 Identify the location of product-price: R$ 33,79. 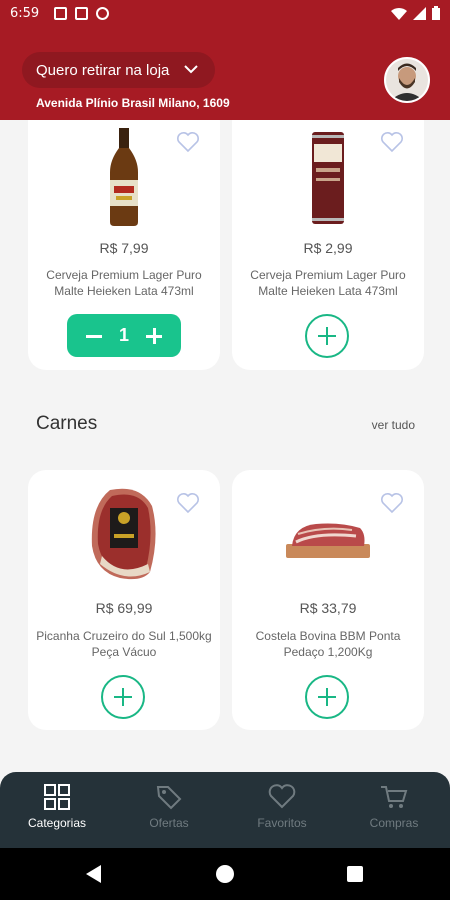
(328, 608).